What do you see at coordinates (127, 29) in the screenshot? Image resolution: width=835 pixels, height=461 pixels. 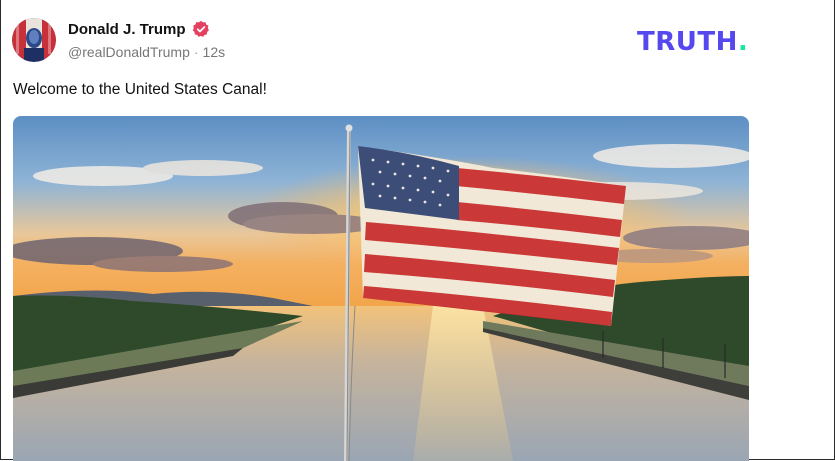 I see `author-display-name: Donald J. Trump` at bounding box center [127, 29].